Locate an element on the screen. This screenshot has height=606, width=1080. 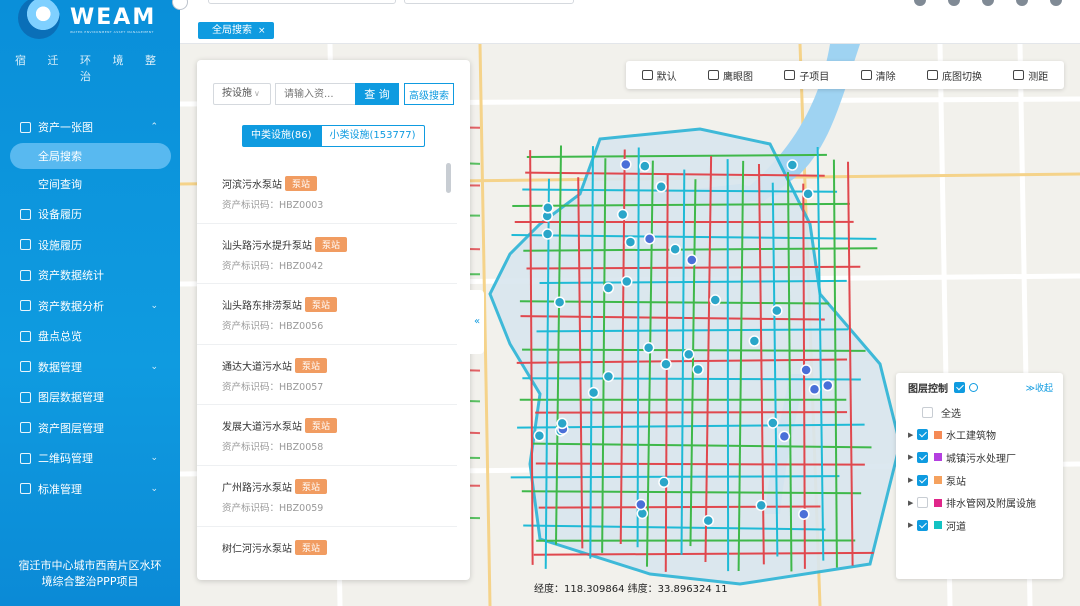
coordinate-readout: 经度：118.309864 纬度：33.896324 11 is located at coordinates (631, 589).